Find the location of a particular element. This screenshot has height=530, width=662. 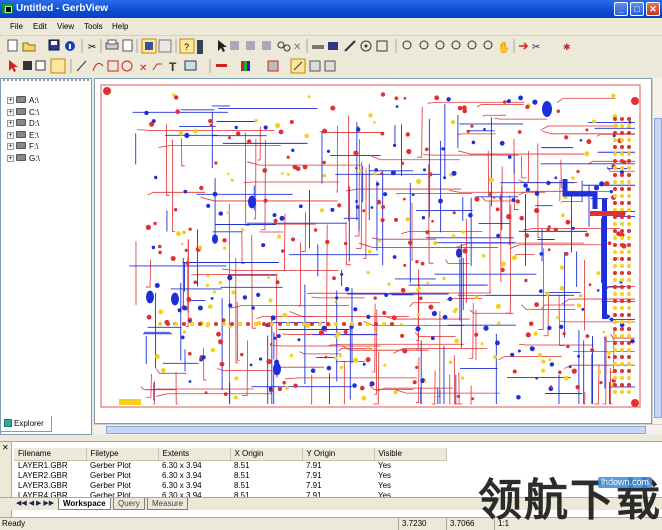

horizontal-scrollbar is located at coordinates (378, 429).